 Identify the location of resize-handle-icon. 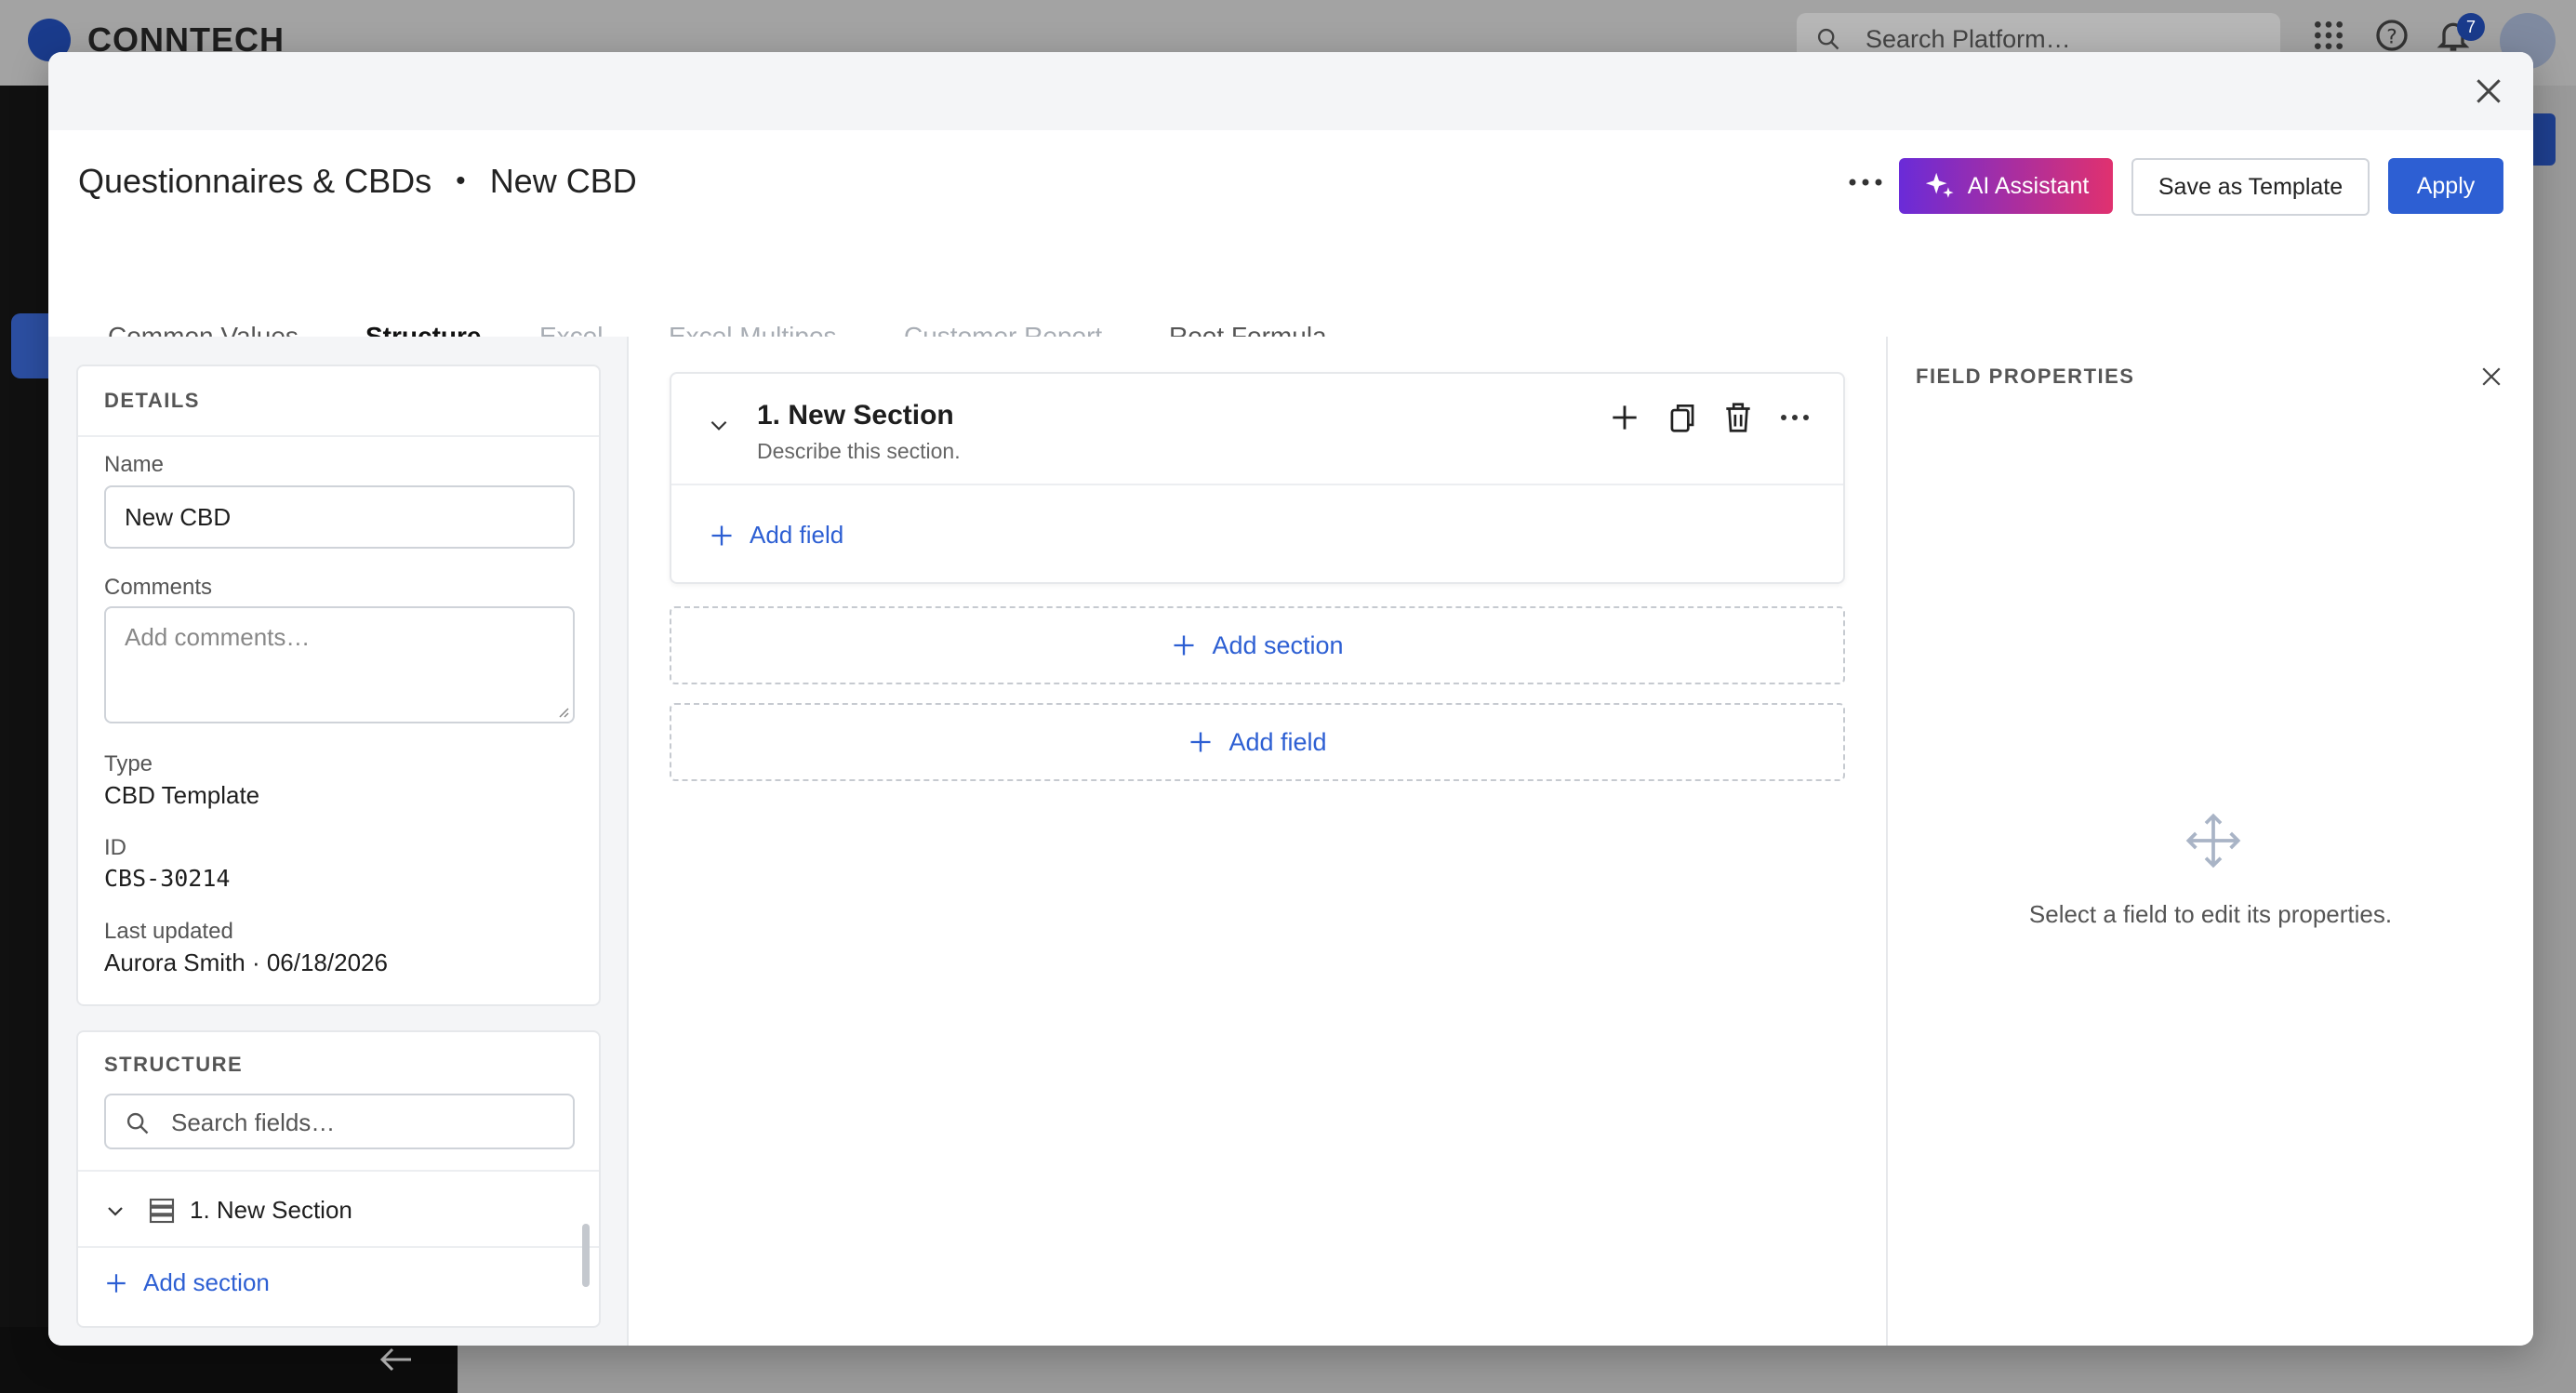
(561, 710).